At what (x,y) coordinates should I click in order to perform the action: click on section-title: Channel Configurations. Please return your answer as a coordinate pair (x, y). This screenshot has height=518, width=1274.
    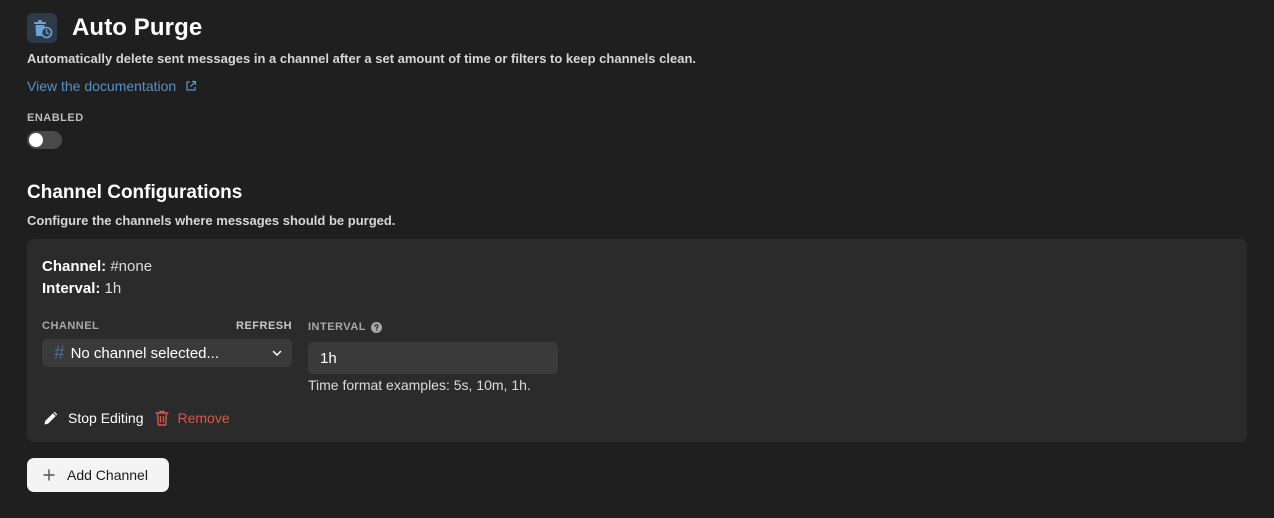
    Looking at the image, I should click on (135, 192).